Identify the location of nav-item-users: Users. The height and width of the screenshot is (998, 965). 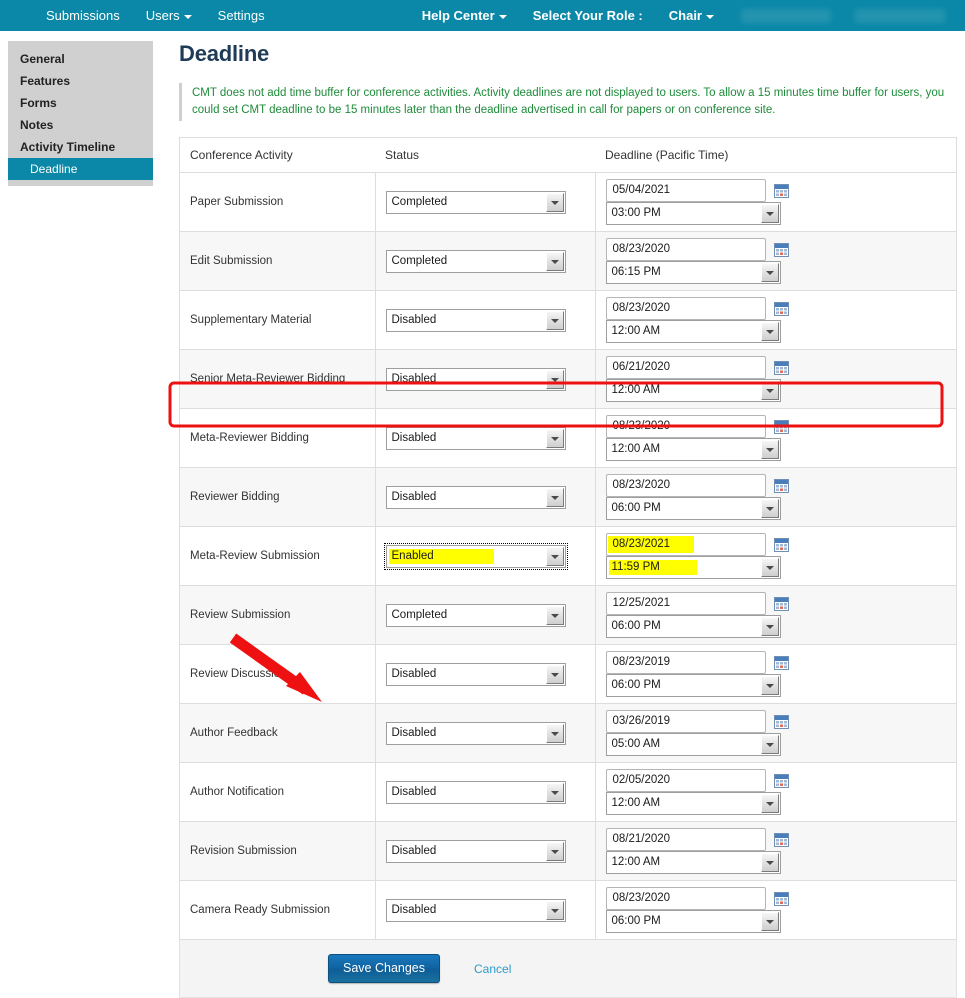
(169, 15).